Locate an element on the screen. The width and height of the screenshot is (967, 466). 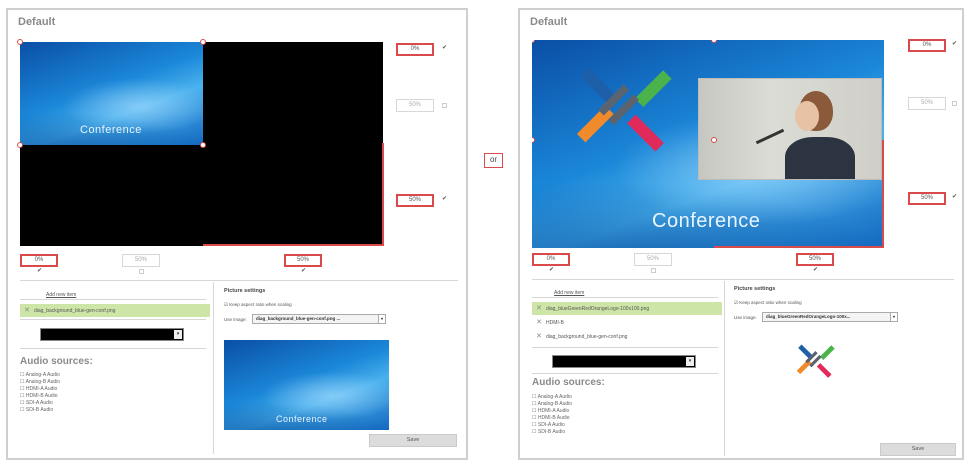
speaker-body is located at coordinates (820, 158).